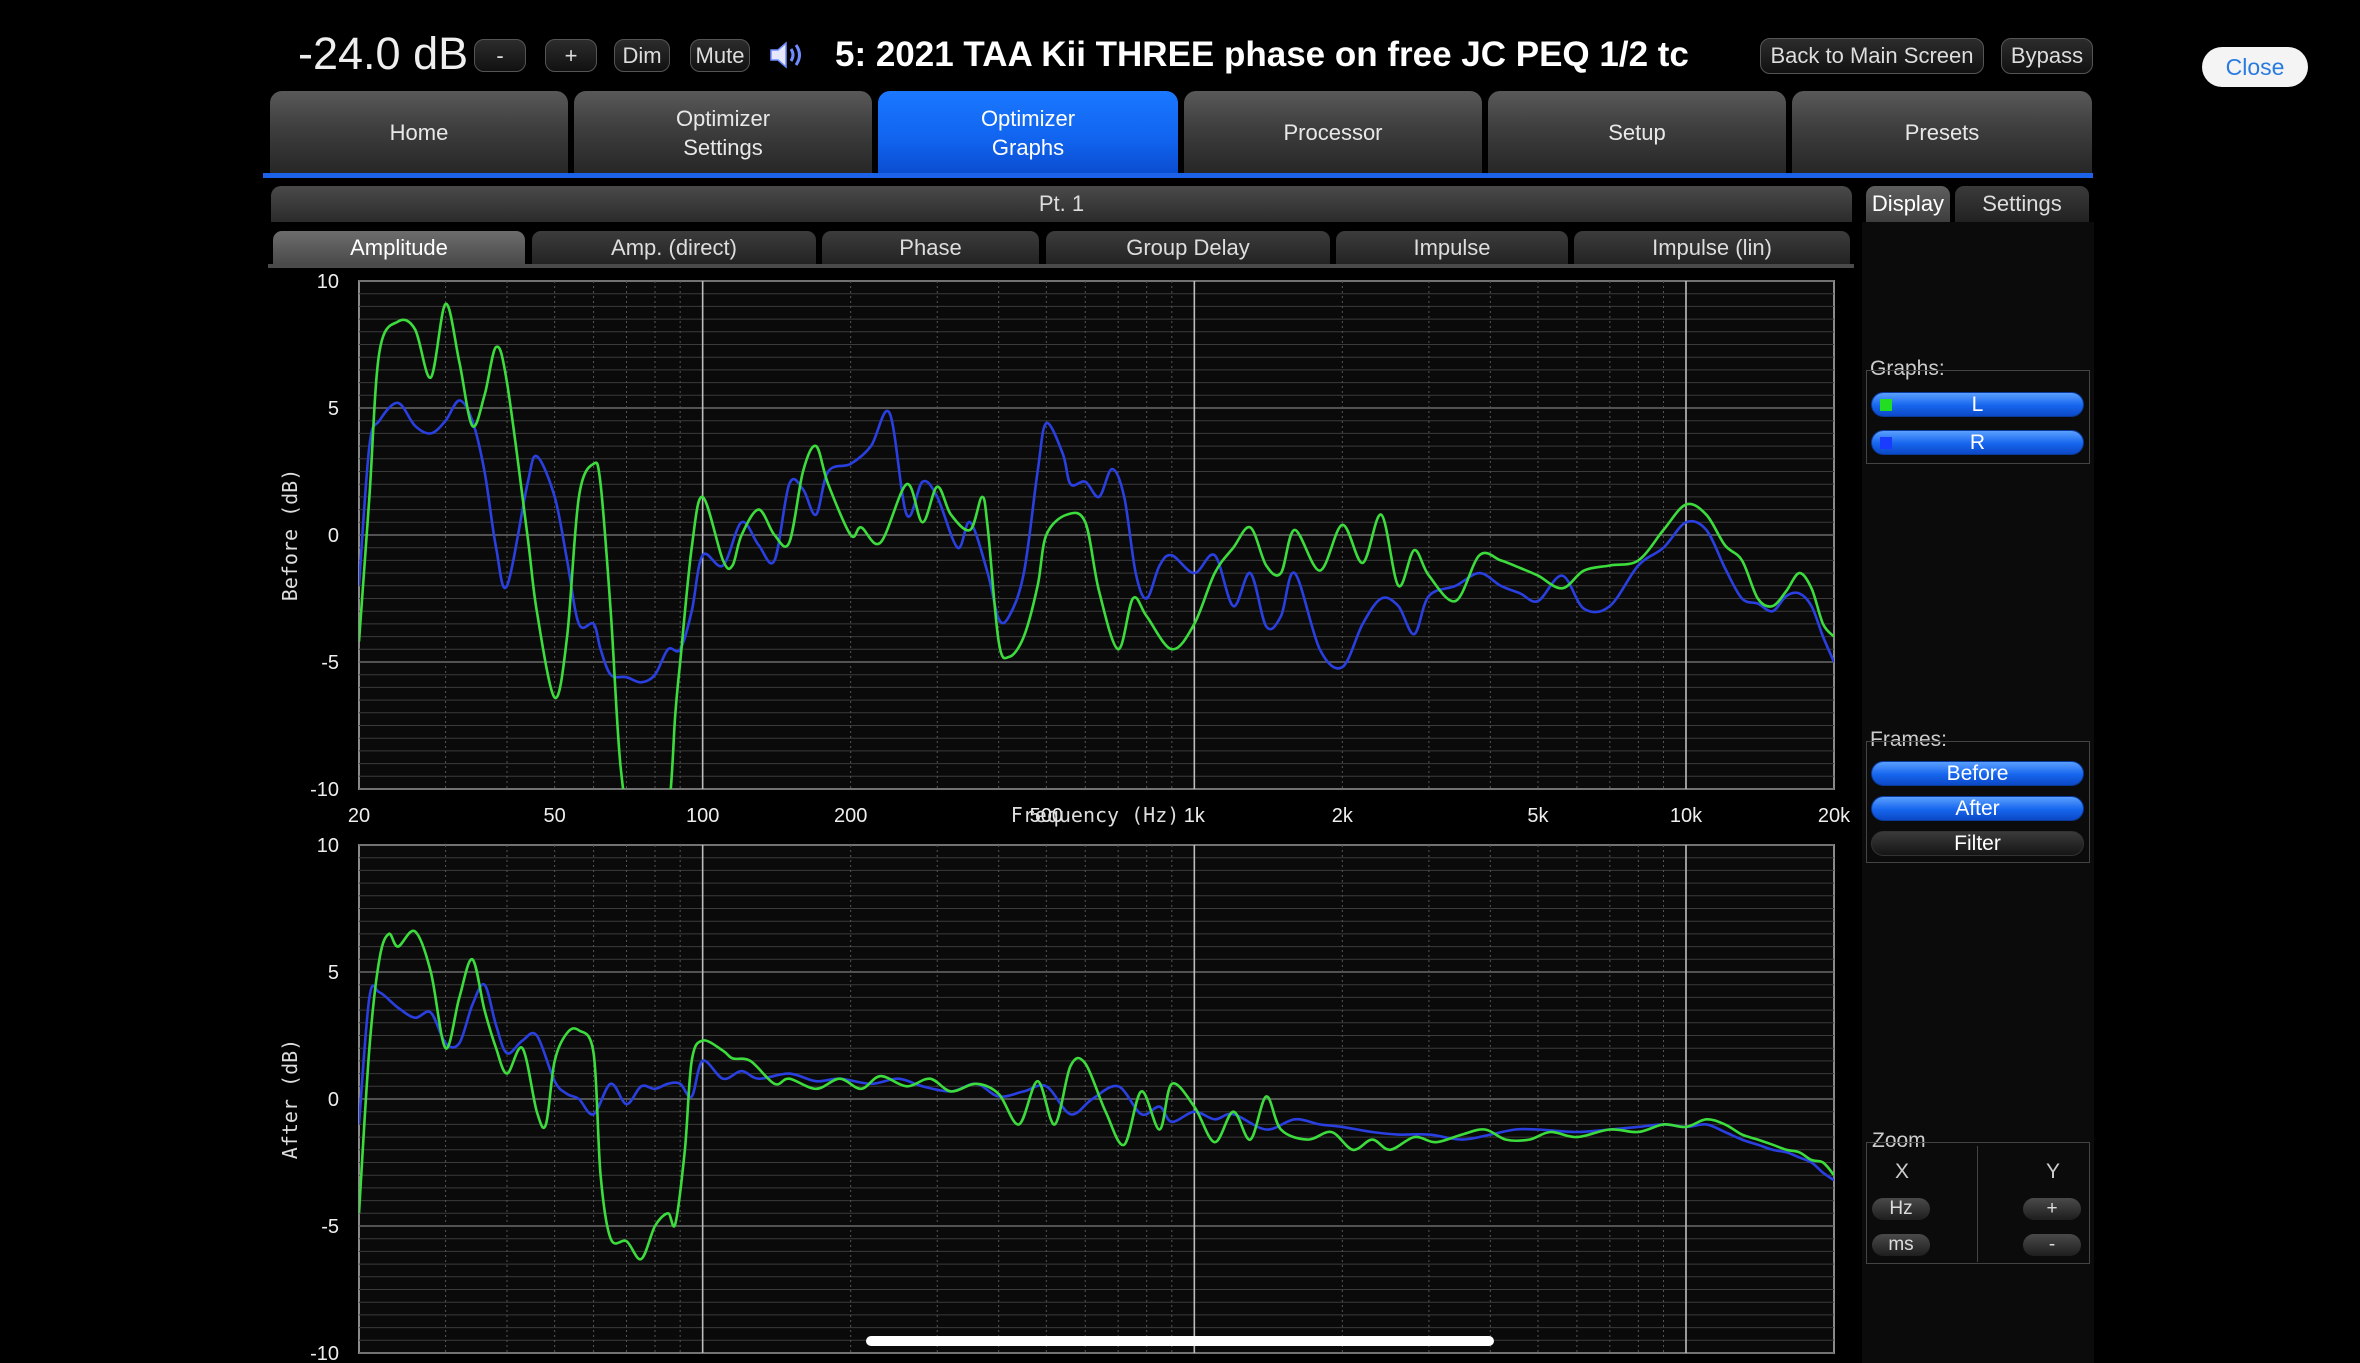  What do you see at coordinates (702, 816) in the screenshot?
I see `x-tick-label: 100` at bounding box center [702, 816].